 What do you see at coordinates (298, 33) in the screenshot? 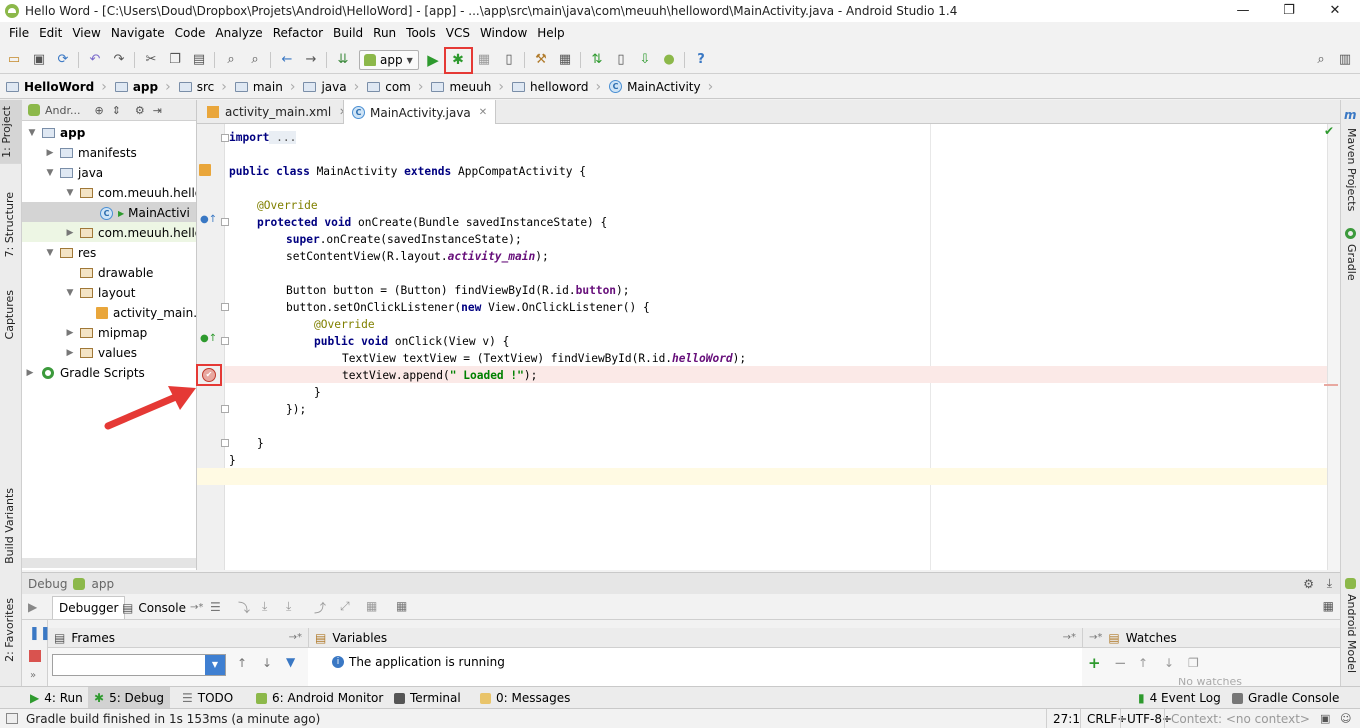
I see `menu-refactor: Refactor` at bounding box center [298, 33].